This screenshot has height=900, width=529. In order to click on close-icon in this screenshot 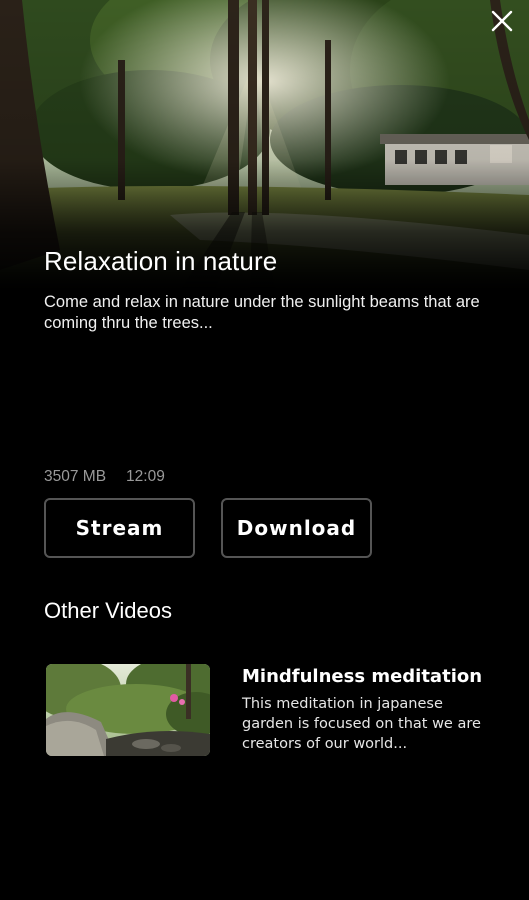, I will do `click(502, 21)`.